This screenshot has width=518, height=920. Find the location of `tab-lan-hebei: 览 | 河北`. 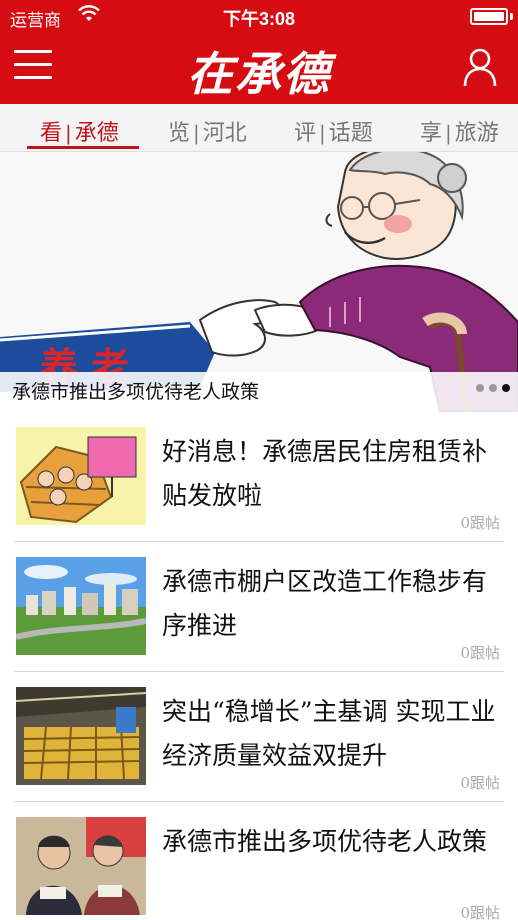

tab-lan-hebei: 览 | 河北 is located at coordinates (207, 131).